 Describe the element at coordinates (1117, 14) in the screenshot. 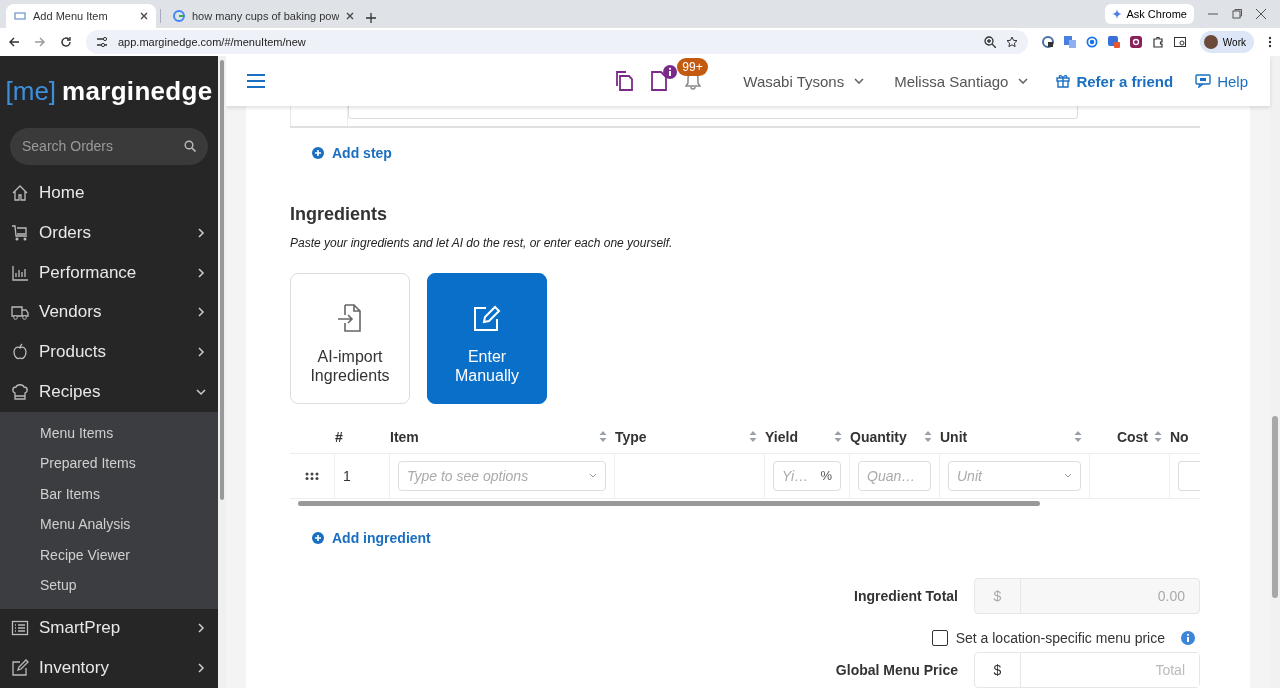

I see `sparkle-icon` at that location.